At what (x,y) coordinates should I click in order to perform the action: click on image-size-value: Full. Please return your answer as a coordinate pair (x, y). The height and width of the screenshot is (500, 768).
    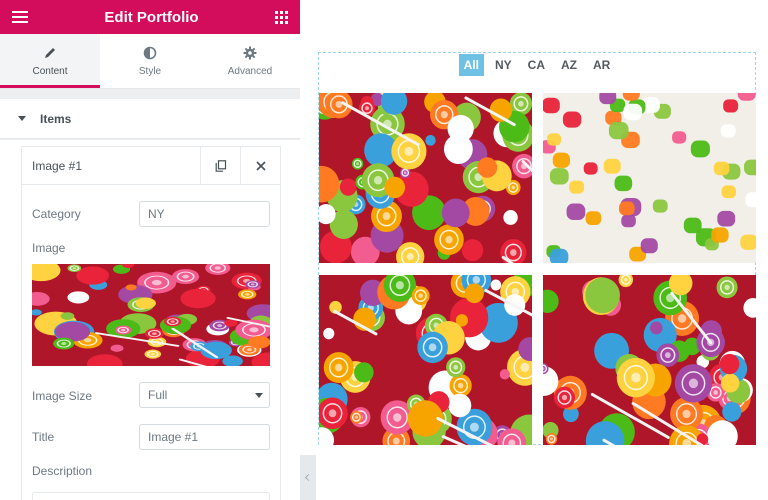
    Looking at the image, I should click on (158, 395).